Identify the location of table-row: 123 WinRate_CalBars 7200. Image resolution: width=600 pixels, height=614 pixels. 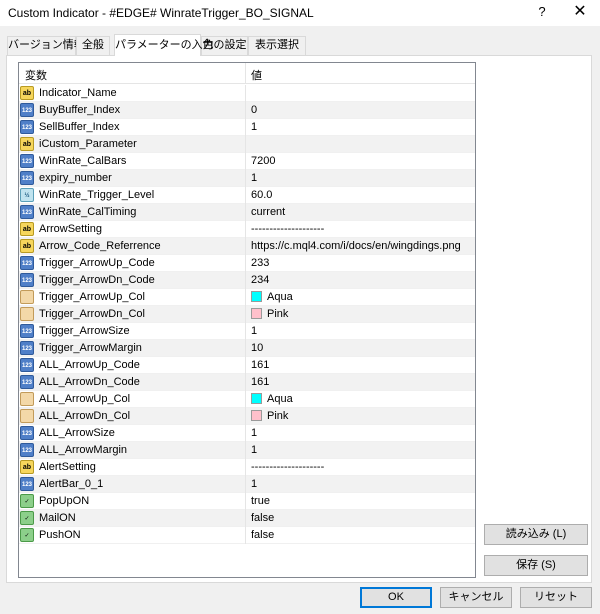
(247, 161).